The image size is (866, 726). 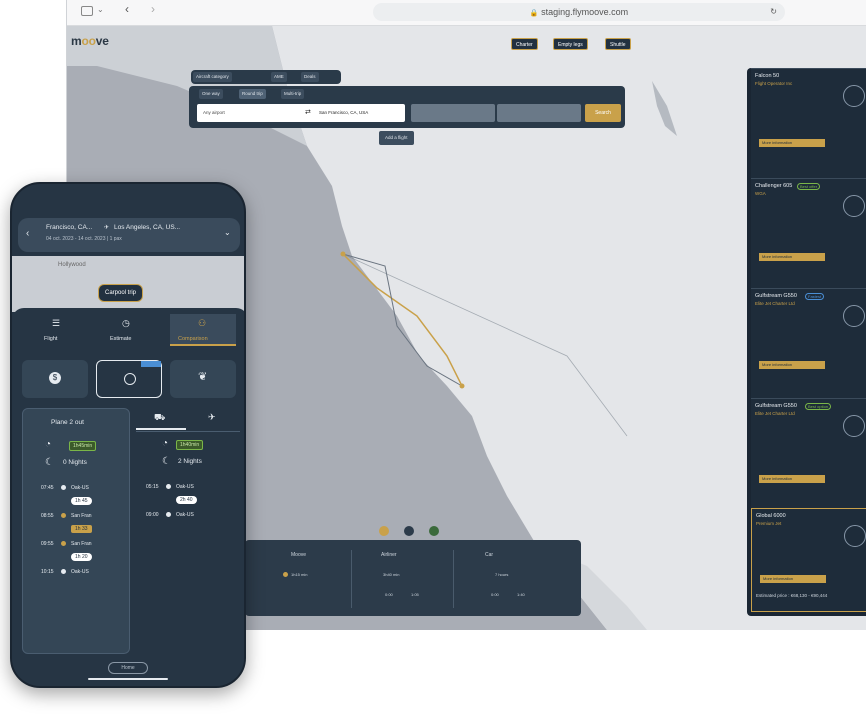 What do you see at coordinates (391, 574) in the screenshot?
I see `airliner-duration: 3h40 min` at bounding box center [391, 574].